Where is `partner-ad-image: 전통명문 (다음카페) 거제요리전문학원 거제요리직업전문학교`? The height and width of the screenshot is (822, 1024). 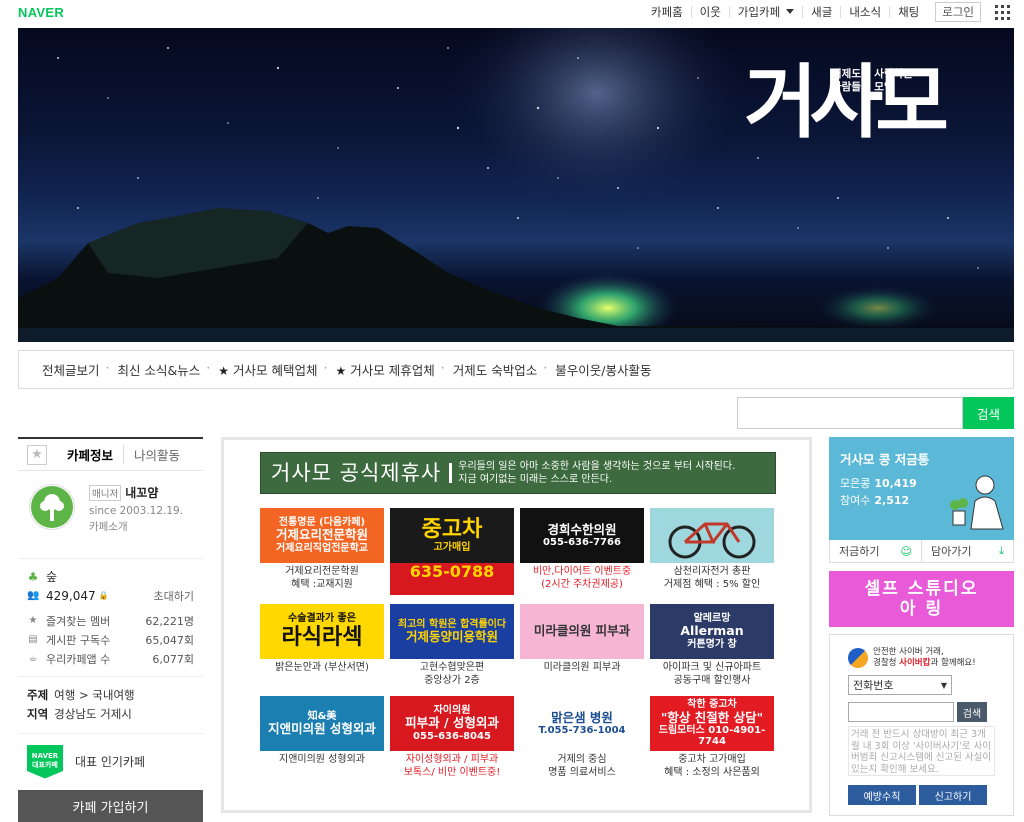 partner-ad-image: 전통명문 (다음카페) 거제요리전문학원 거제요리직업전문학교 is located at coordinates (322, 535).